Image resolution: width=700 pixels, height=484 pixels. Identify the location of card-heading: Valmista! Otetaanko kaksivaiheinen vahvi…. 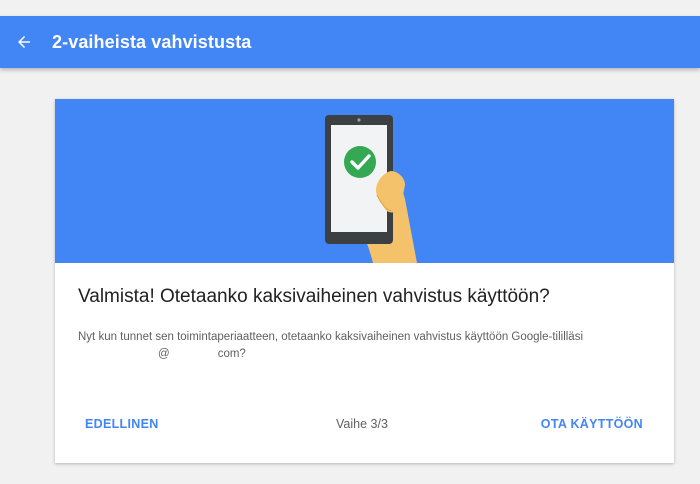
(314, 296).